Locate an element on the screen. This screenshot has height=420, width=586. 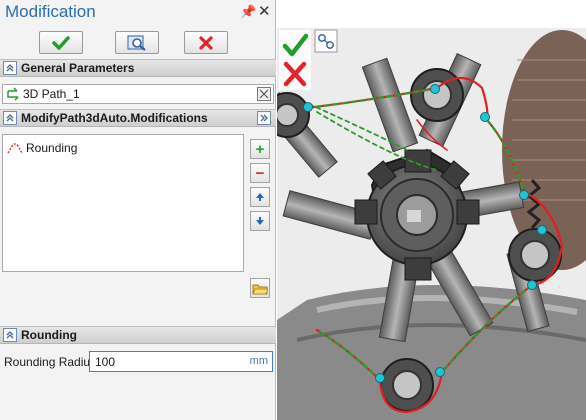
preview-icon is located at coordinates (136, 42).